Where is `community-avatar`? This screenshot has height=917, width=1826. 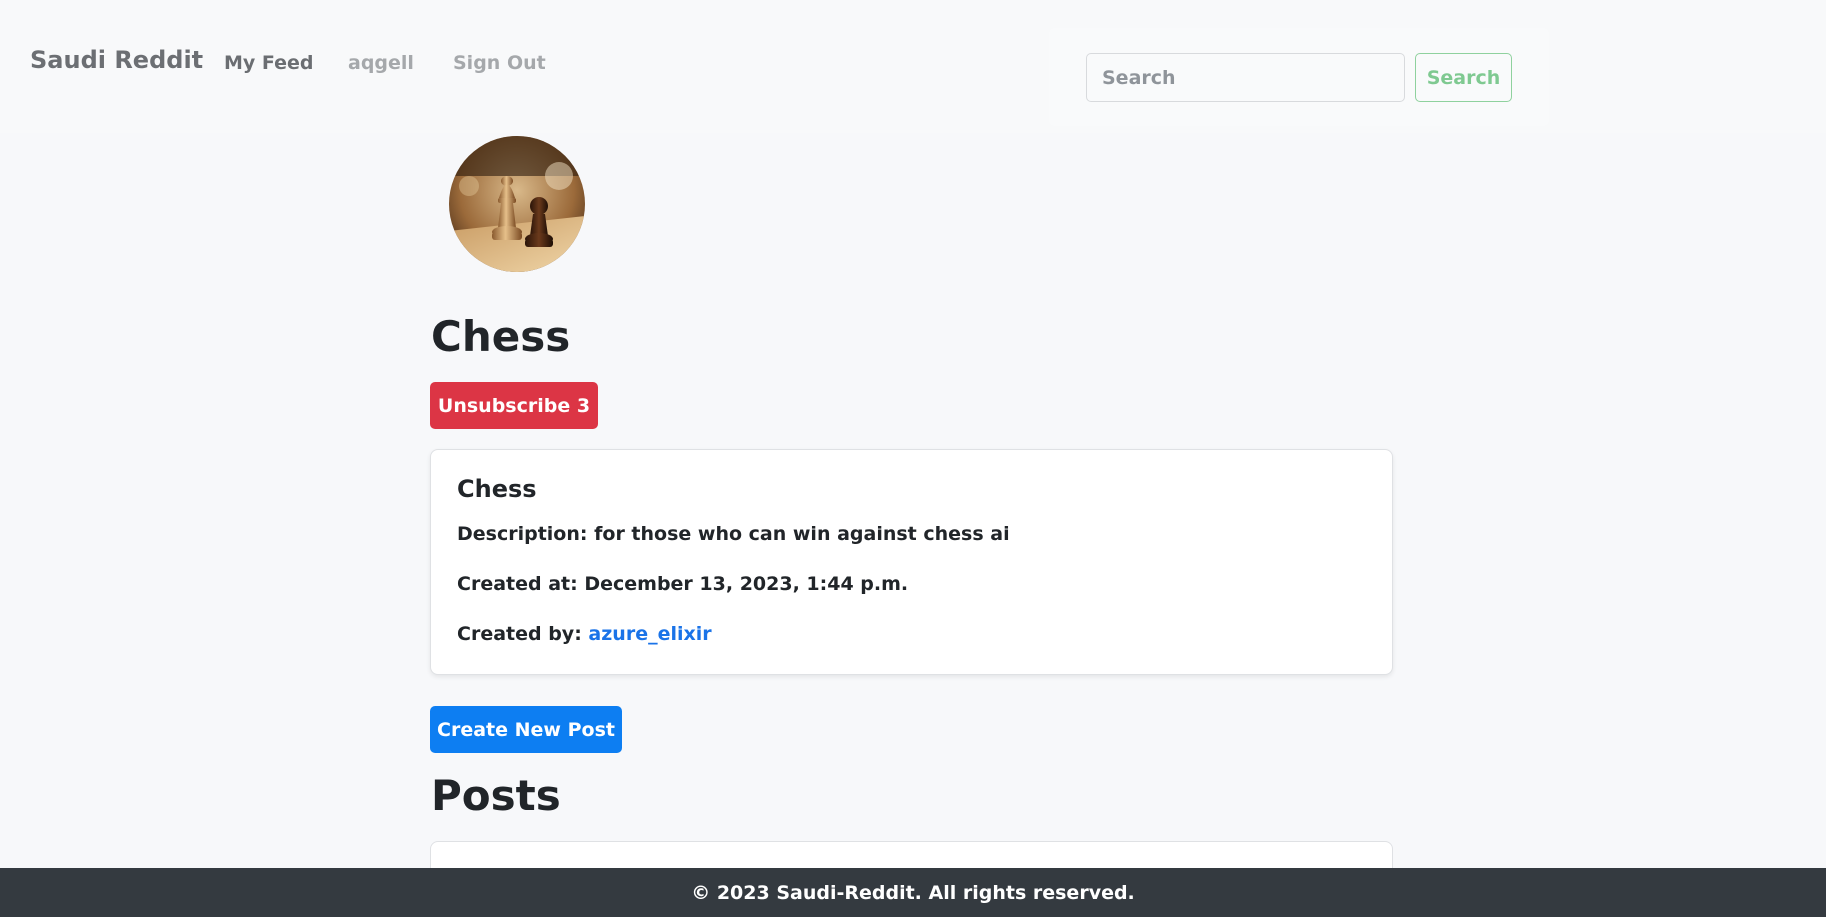
community-avatar is located at coordinates (517, 204).